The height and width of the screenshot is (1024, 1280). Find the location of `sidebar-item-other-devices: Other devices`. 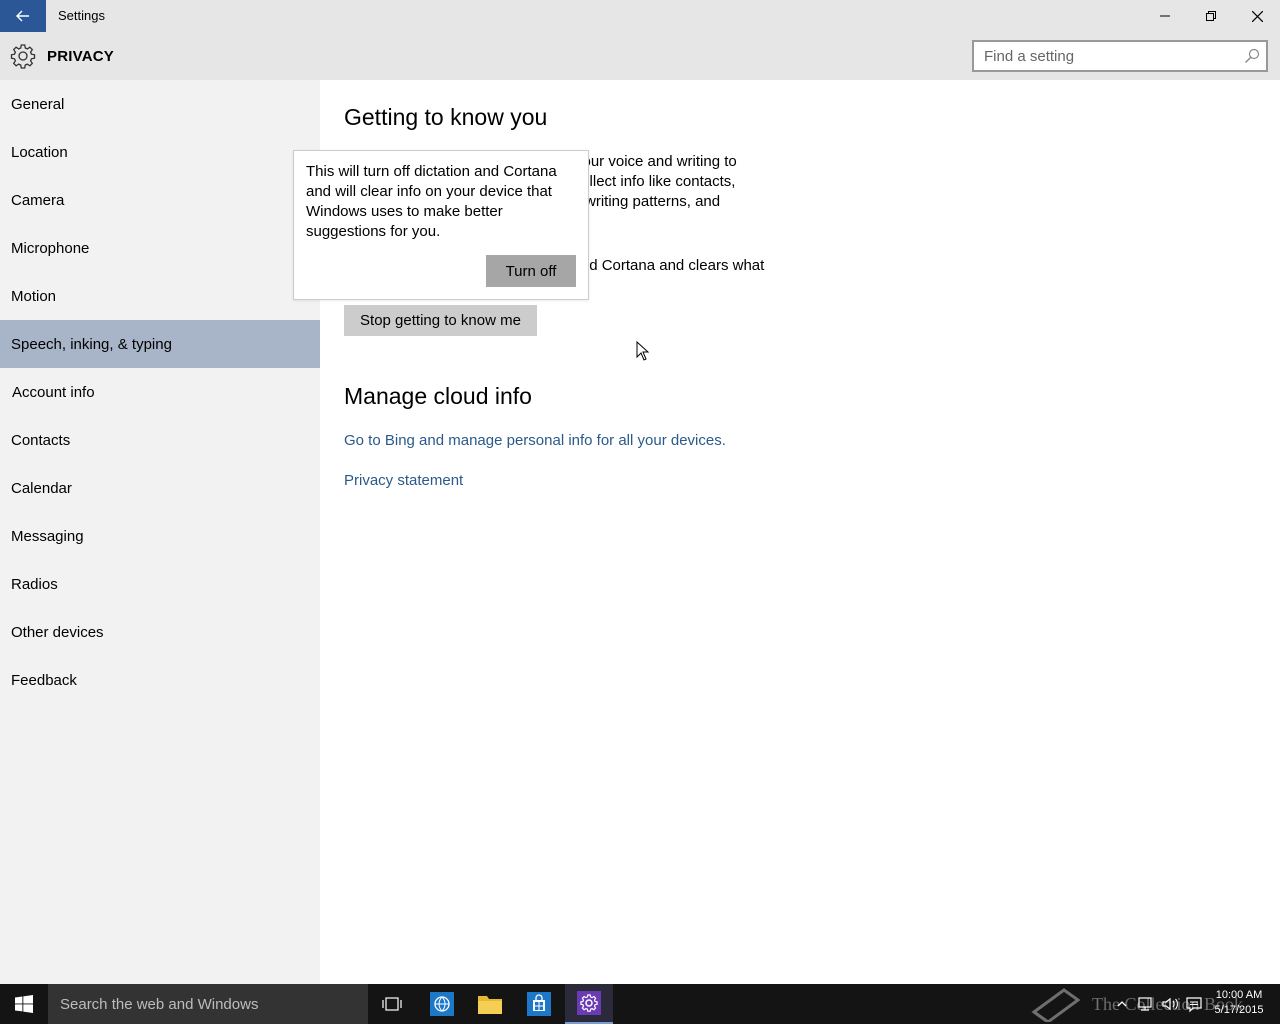

sidebar-item-other-devices: Other devices is located at coordinates (160, 632).